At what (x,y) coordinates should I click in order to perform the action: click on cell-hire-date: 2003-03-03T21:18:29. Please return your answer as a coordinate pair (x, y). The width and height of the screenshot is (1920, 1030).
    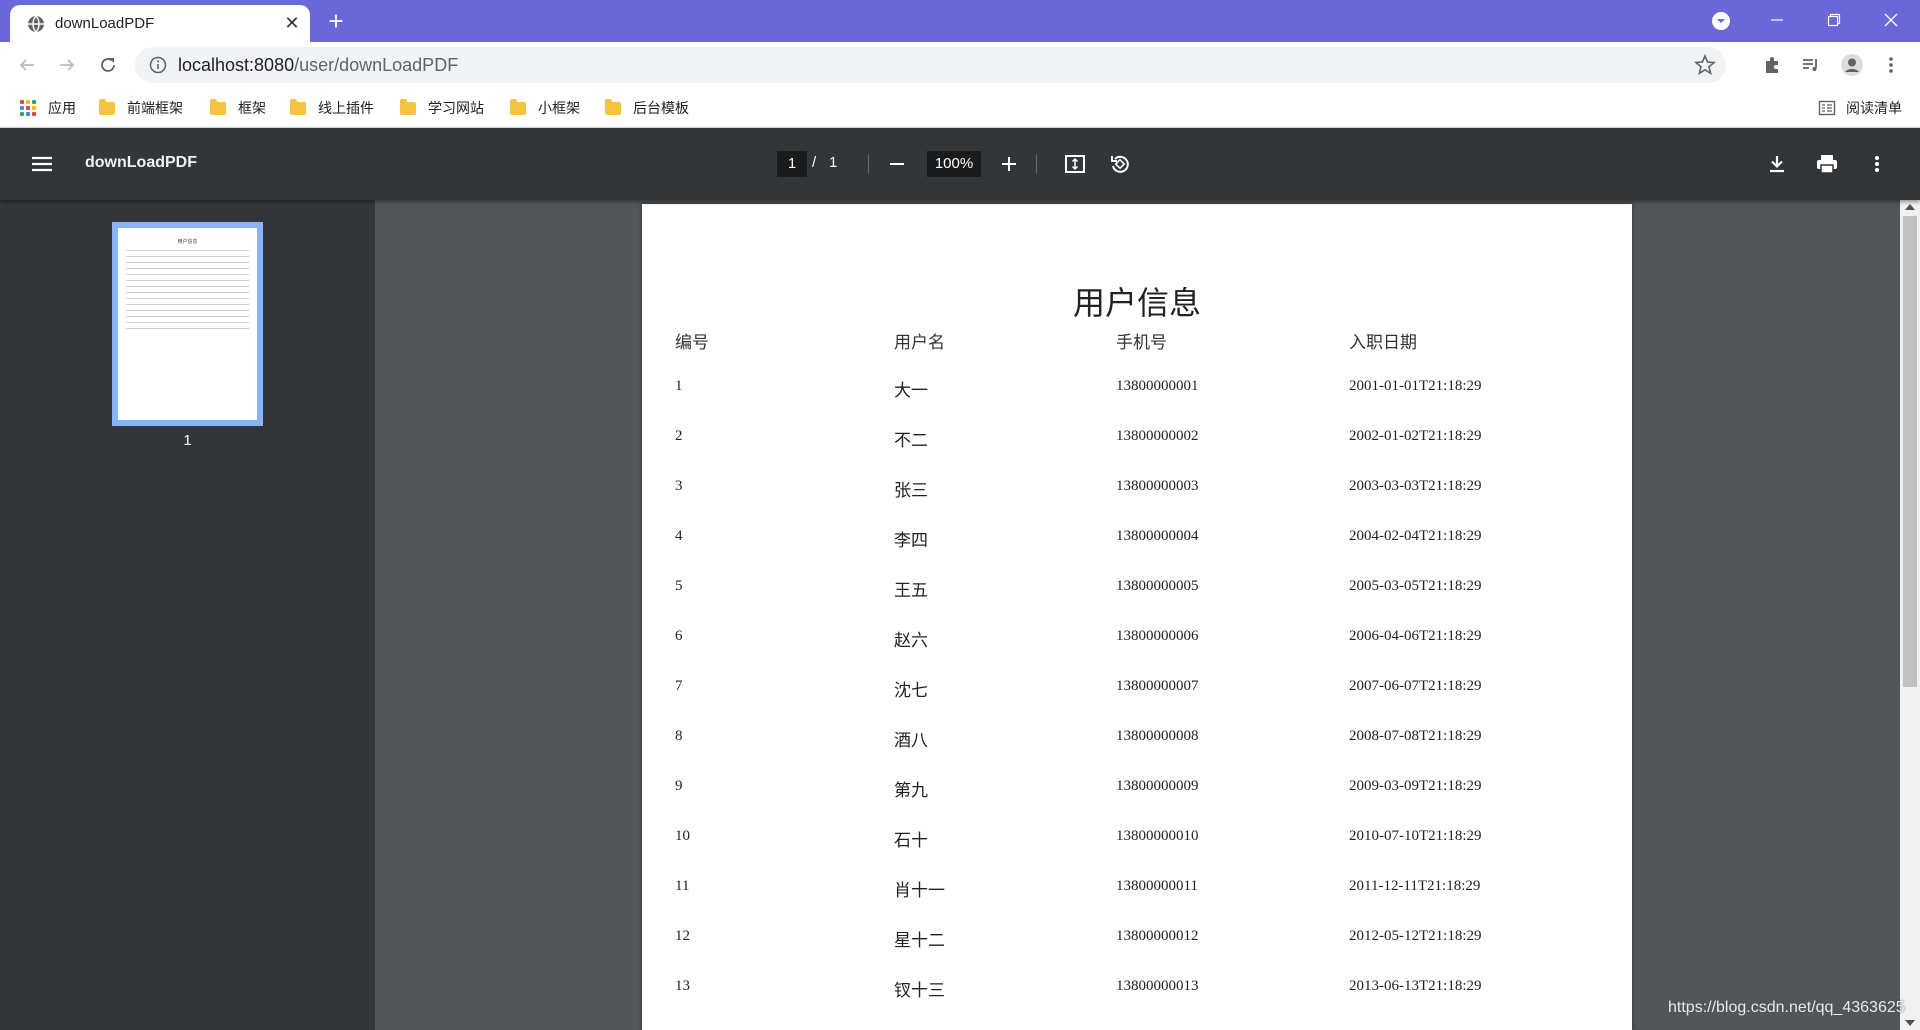
    Looking at the image, I should click on (1415, 486).